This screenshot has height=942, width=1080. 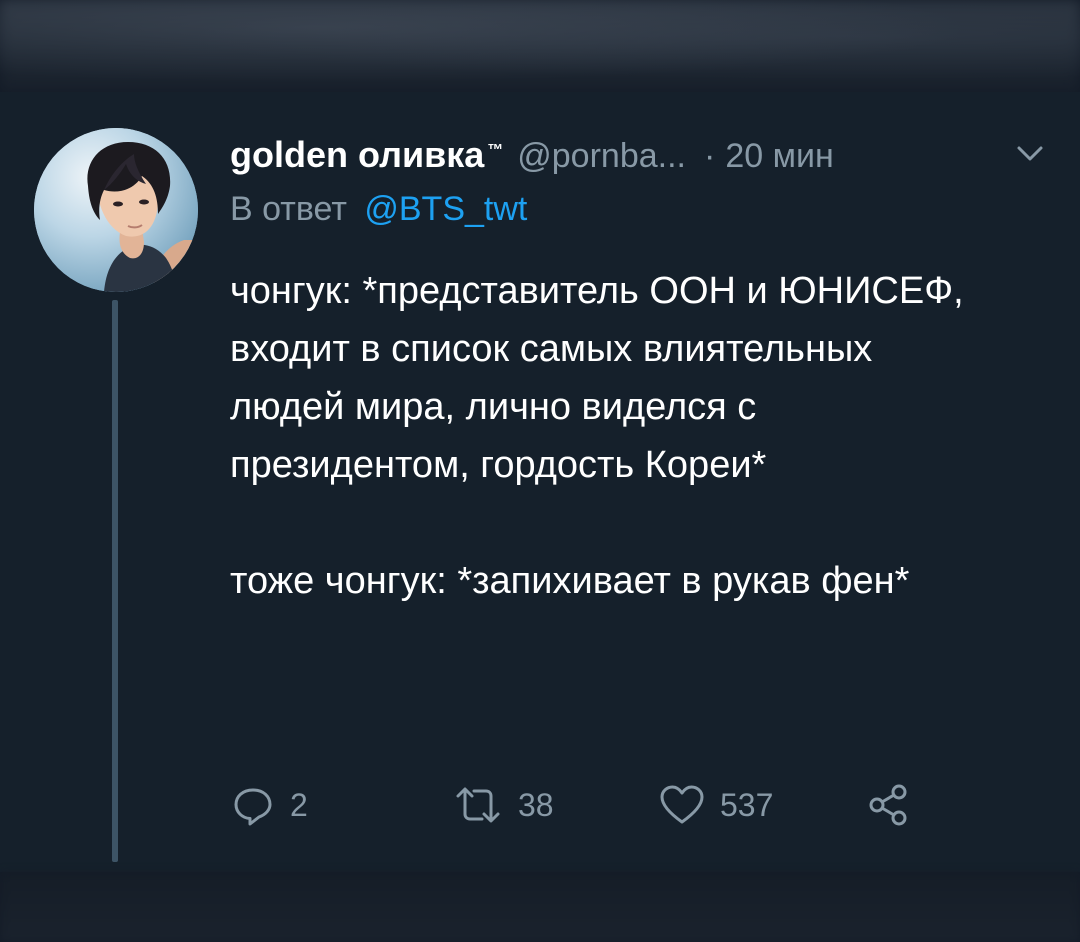 What do you see at coordinates (253, 805) in the screenshot?
I see `reply-icon` at bounding box center [253, 805].